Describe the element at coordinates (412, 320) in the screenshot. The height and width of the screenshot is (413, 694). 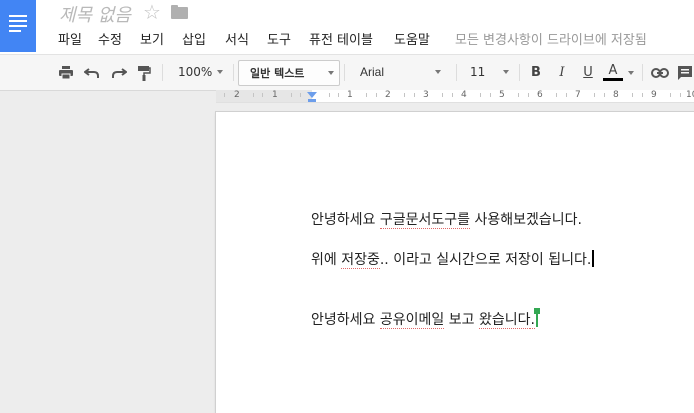
I see `misspelled-word: 공유이메일` at that location.